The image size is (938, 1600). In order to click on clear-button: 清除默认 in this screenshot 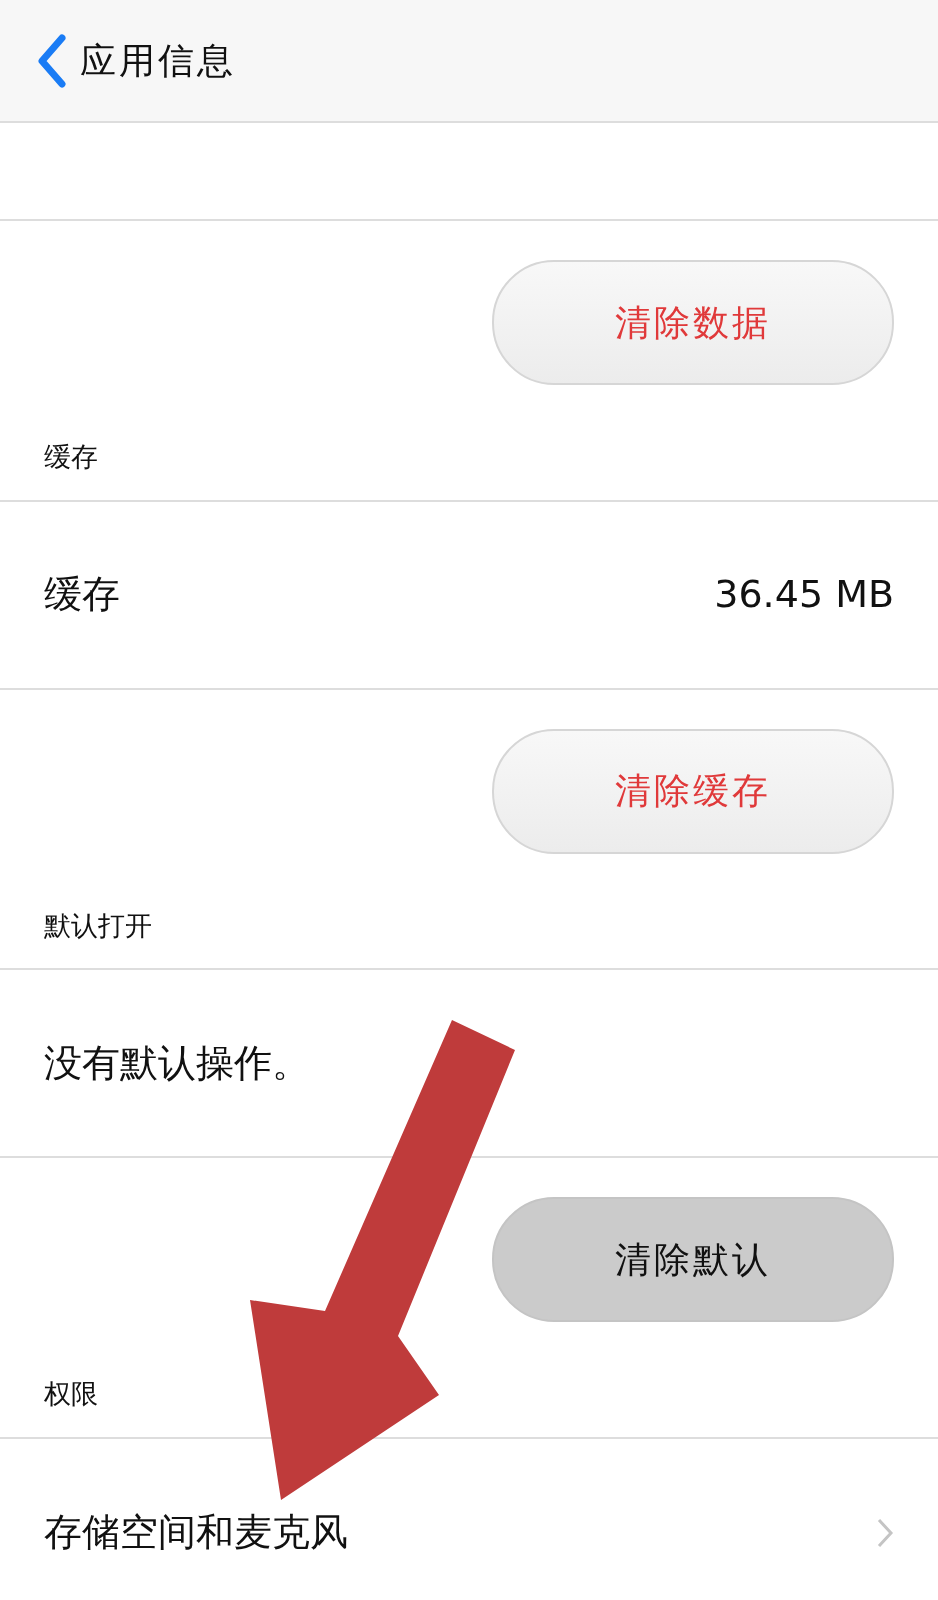, I will do `click(693, 1259)`.